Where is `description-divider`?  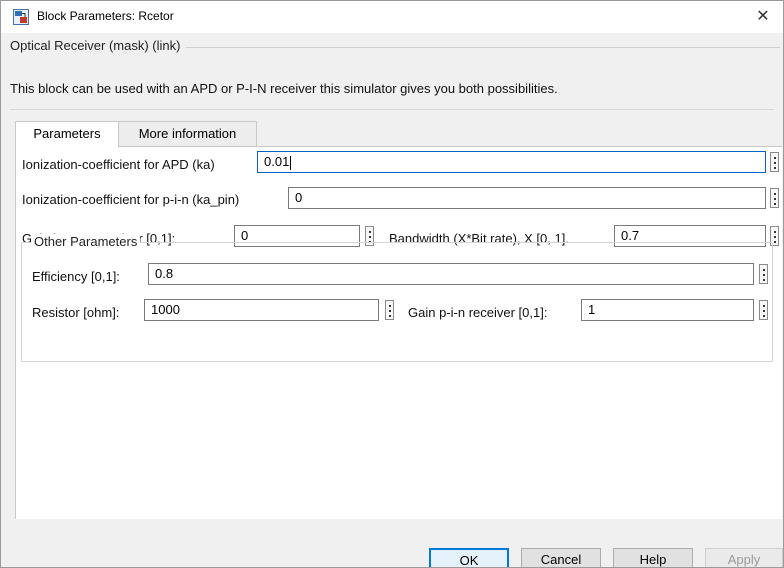
description-divider is located at coordinates (392, 109).